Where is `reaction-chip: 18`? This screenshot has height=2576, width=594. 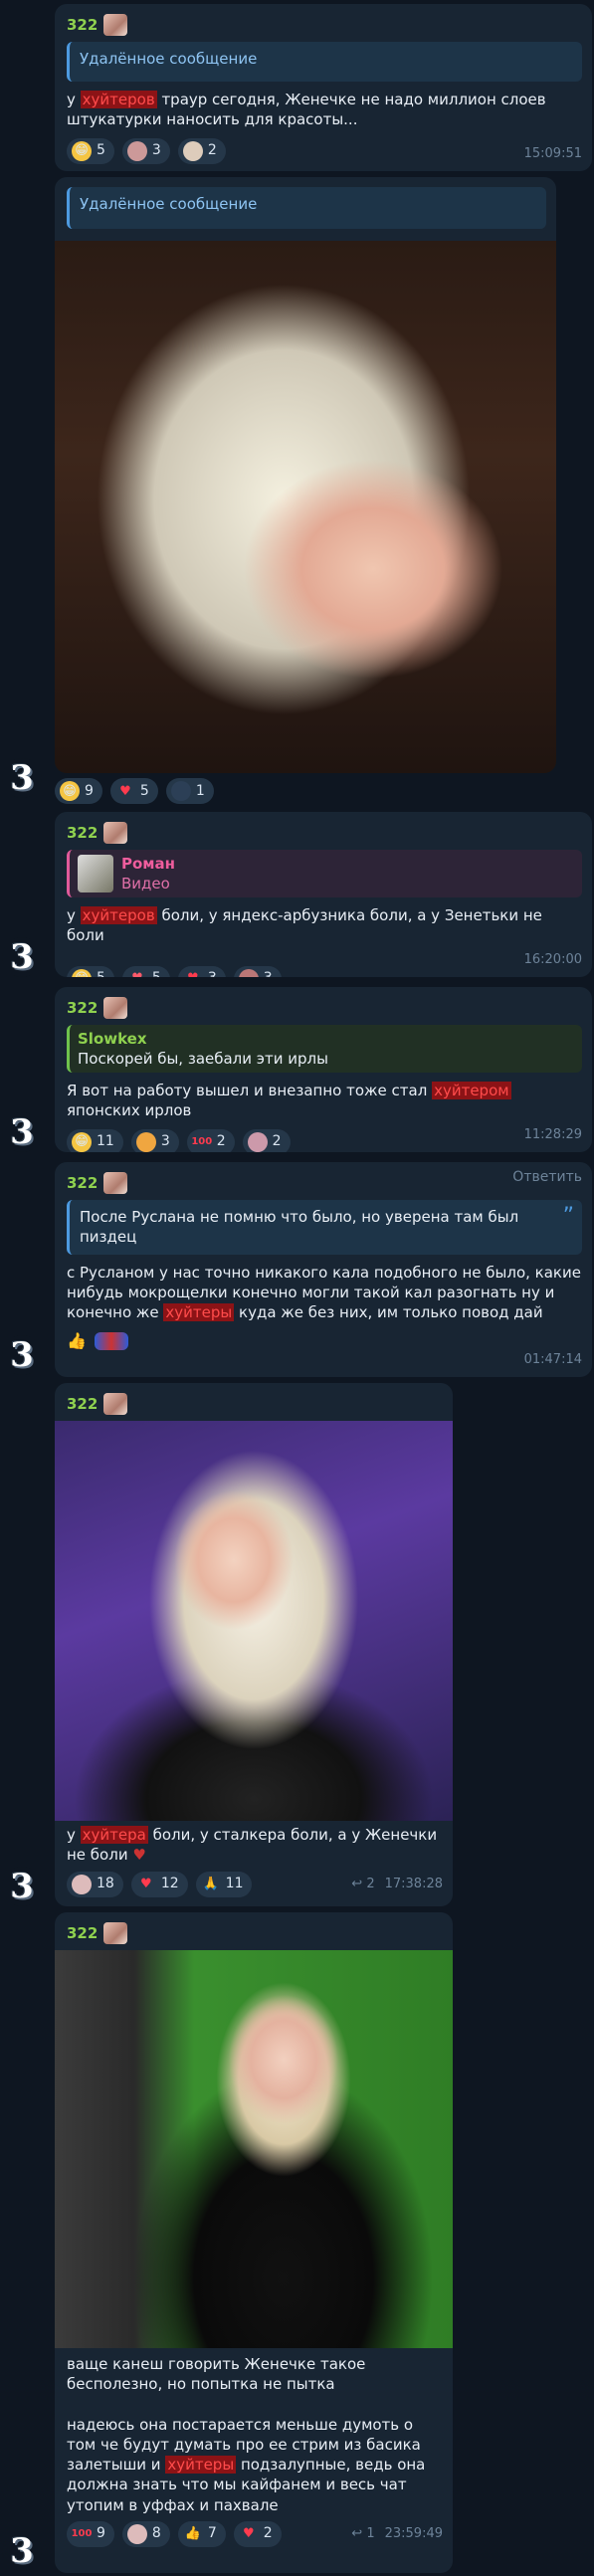
reaction-chip: 18 is located at coordinates (95, 1884).